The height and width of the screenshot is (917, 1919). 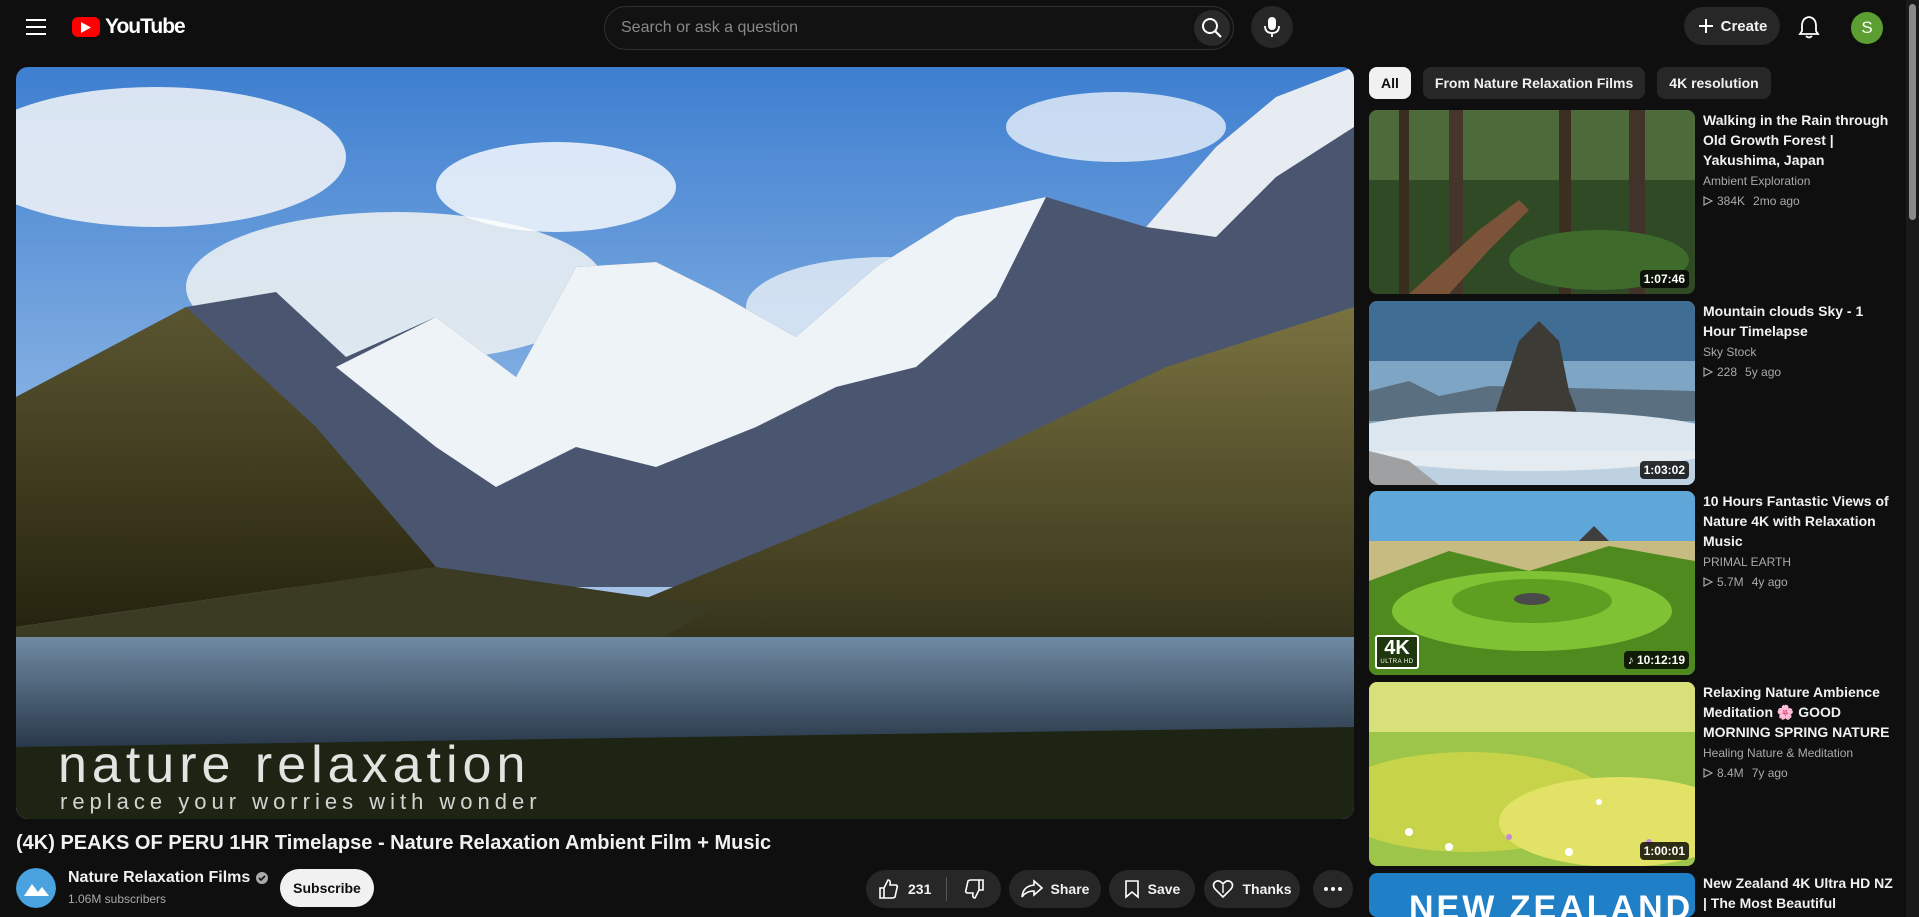 I want to click on subscribe-button: Subscribe, so click(x=327, y=888).